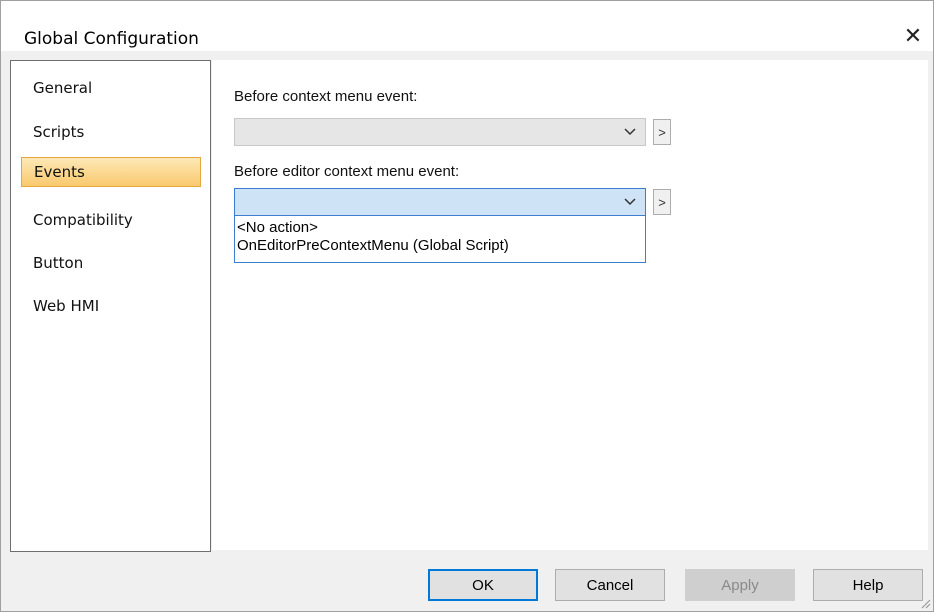 Image resolution: width=934 pixels, height=612 pixels. I want to click on editor-context-menu-event-browse-button: >, so click(662, 202).